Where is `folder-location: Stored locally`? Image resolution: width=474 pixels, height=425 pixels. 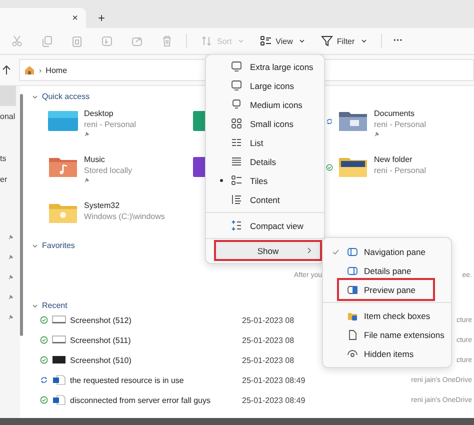 folder-location: Stored locally is located at coordinates (108, 170).